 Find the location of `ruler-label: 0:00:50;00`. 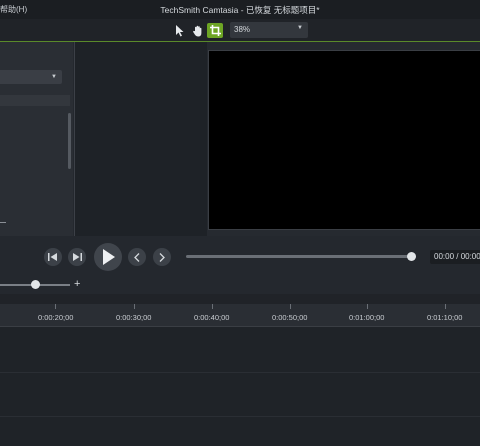

ruler-label: 0:00:50;00 is located at coordinates (290, 317).